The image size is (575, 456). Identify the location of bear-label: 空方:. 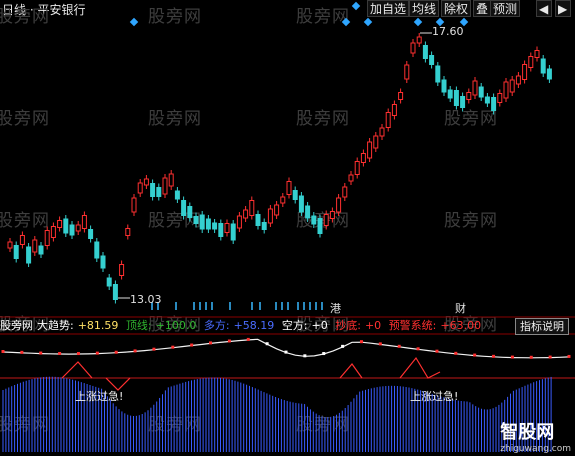
(294, 325).